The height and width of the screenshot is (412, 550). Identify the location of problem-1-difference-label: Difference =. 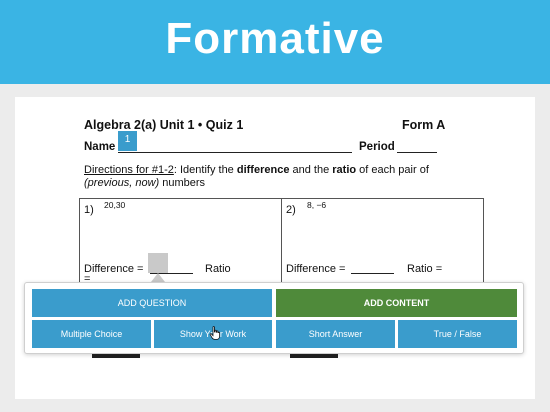
(114, 269).